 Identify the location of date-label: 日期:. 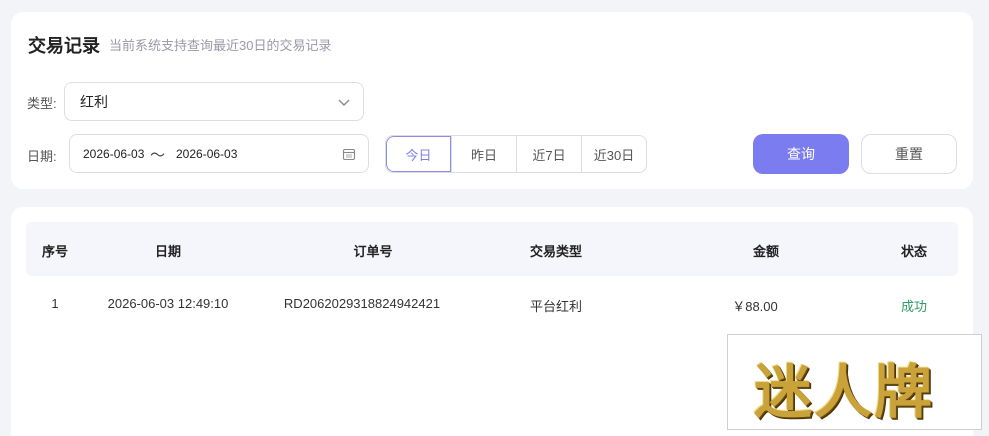
(42, 156).